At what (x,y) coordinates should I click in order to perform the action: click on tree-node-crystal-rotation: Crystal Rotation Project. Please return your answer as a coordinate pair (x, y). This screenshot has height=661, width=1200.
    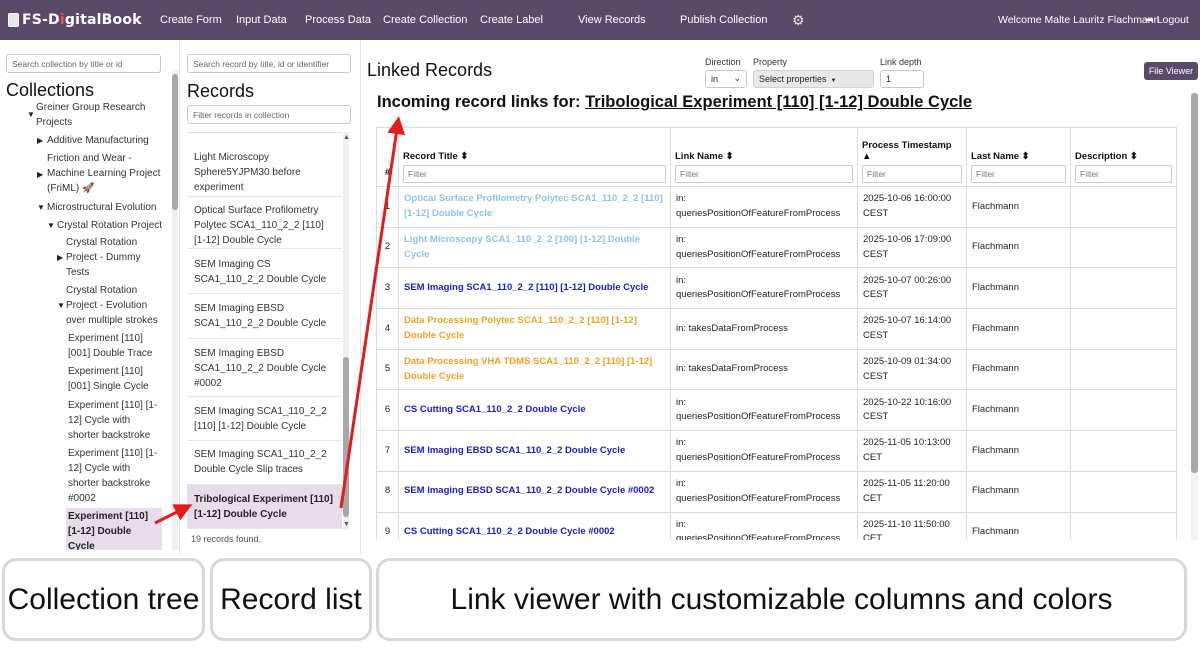
    Looking at the image, I should click on (112, 225).